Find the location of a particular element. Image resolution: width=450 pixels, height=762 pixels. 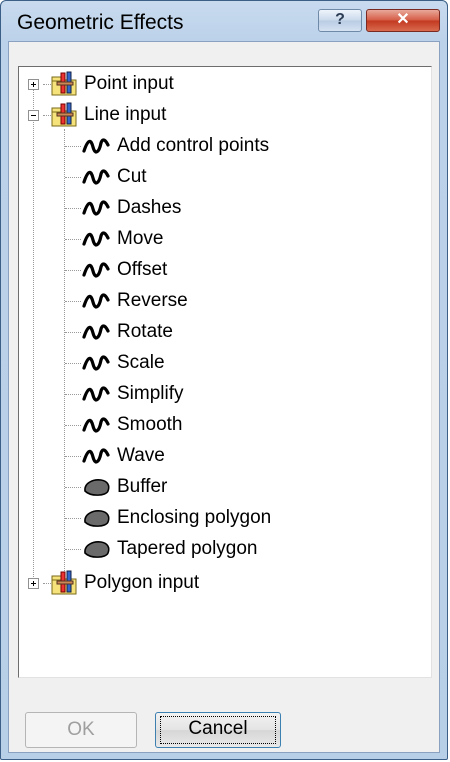

tree-item-cut: Cut is located at coordinates (114, 177).